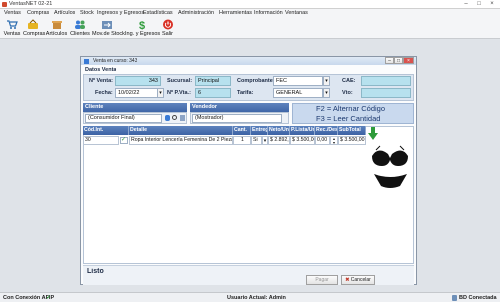  Describe the element at coordinates (101, 81) in the screenshot. I see `nro-venta-label: Nº Venta:` at that location.